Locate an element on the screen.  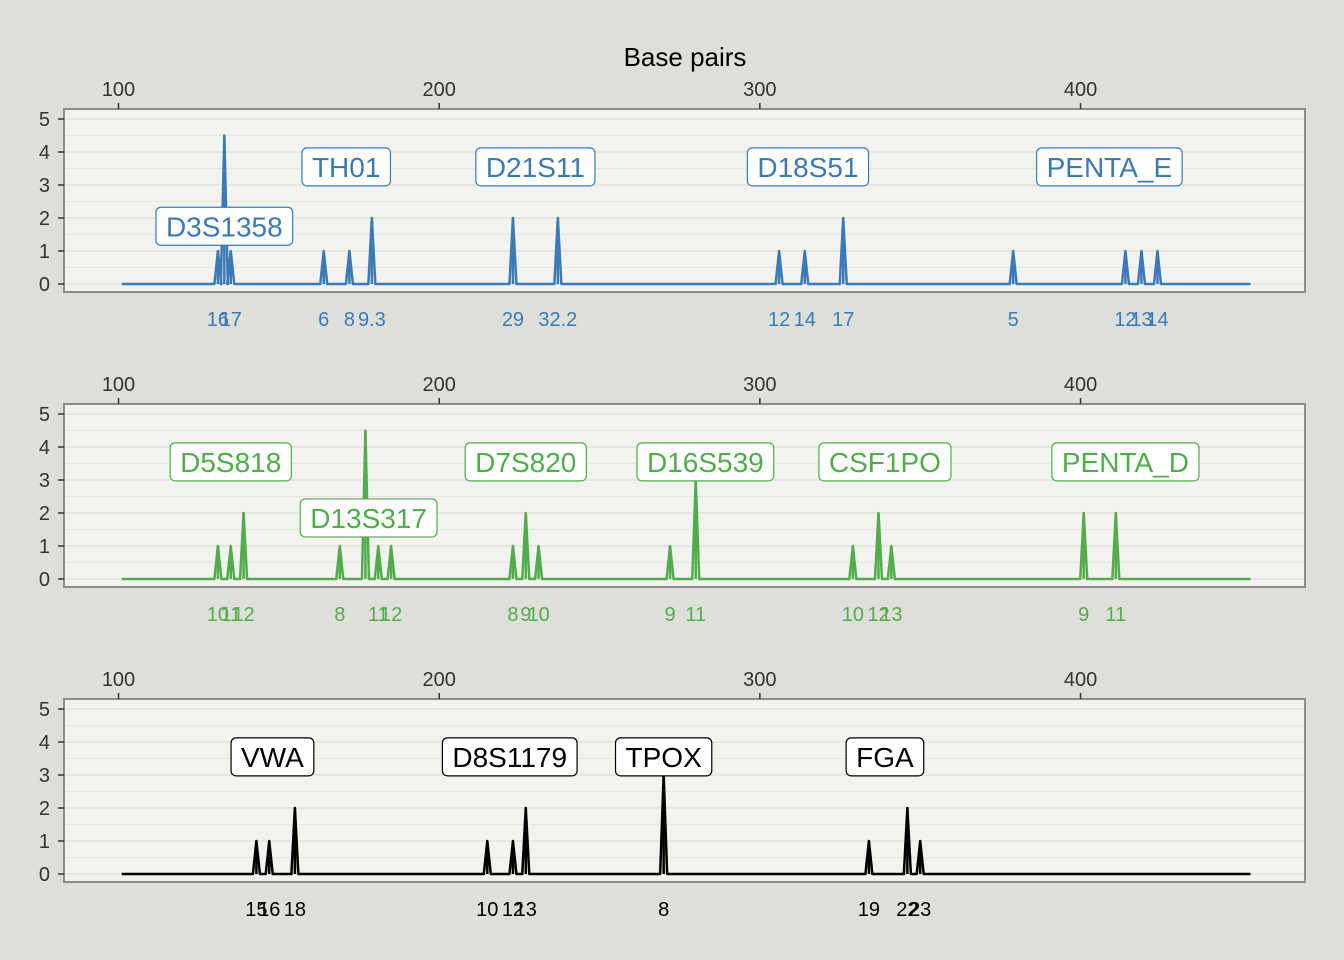
marker-label: D18S51 is located at coordinates (808, 167).